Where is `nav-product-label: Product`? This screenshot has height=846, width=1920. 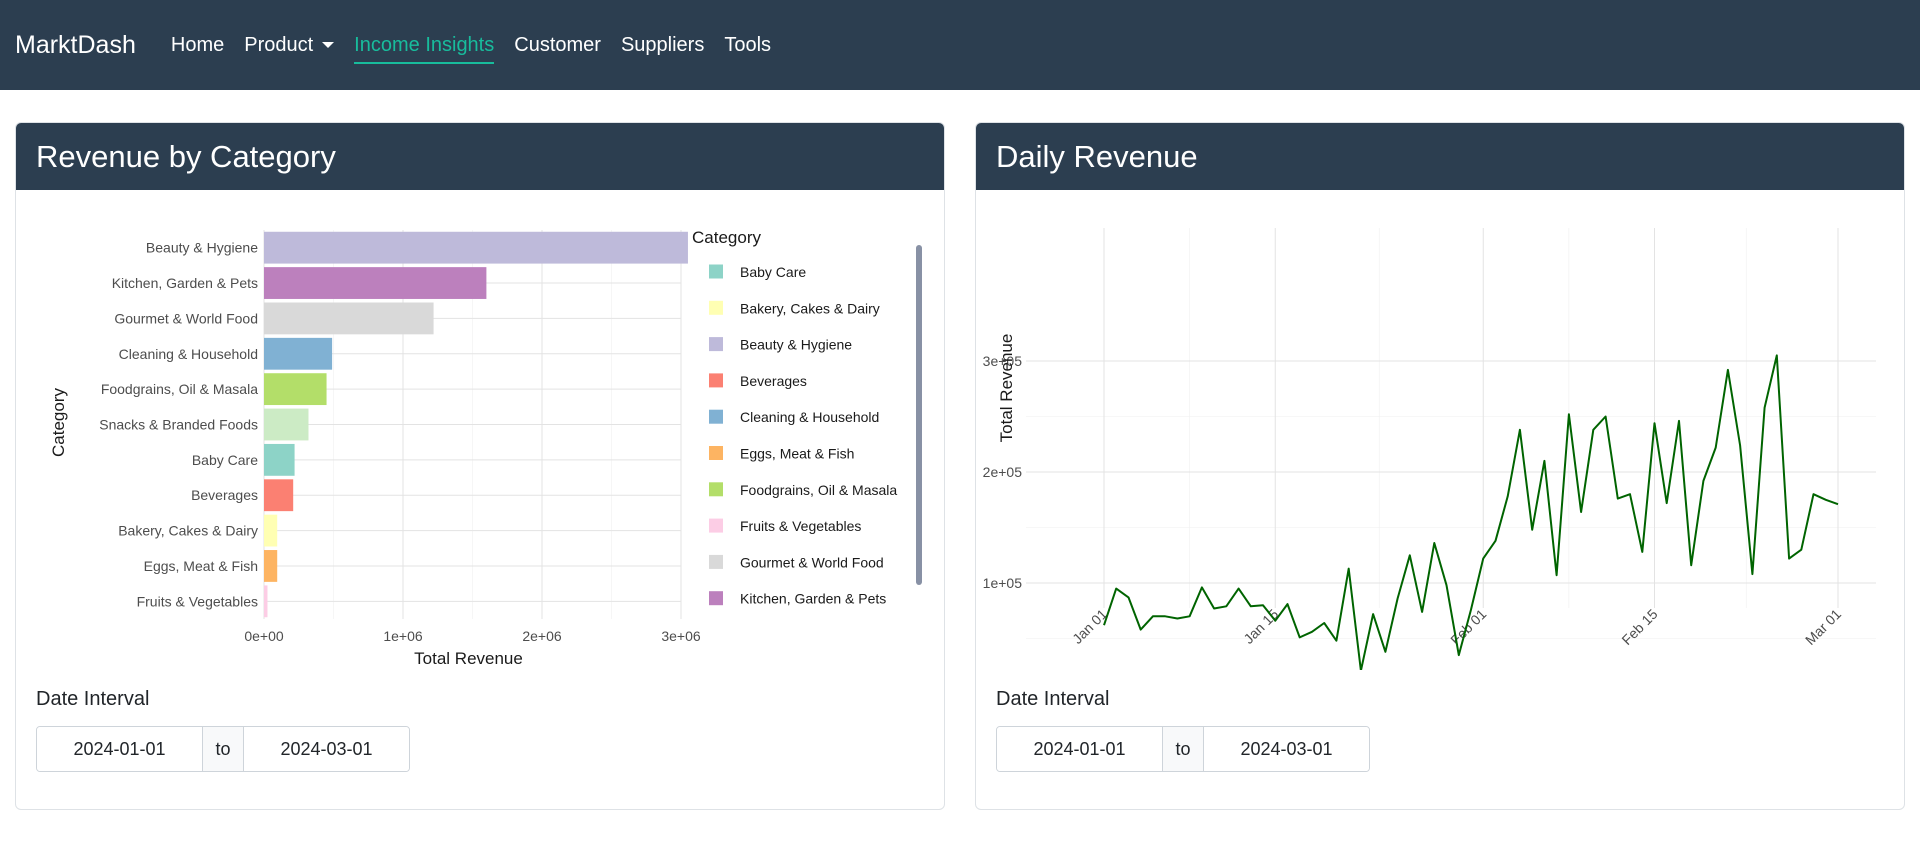
nav-product-label: Product is located at coordinates (279, 44).